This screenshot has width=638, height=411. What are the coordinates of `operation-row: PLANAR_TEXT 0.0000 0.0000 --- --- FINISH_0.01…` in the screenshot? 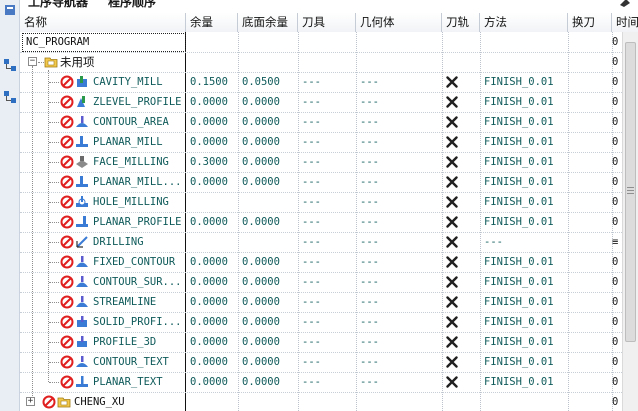 It's located at (321, 382).